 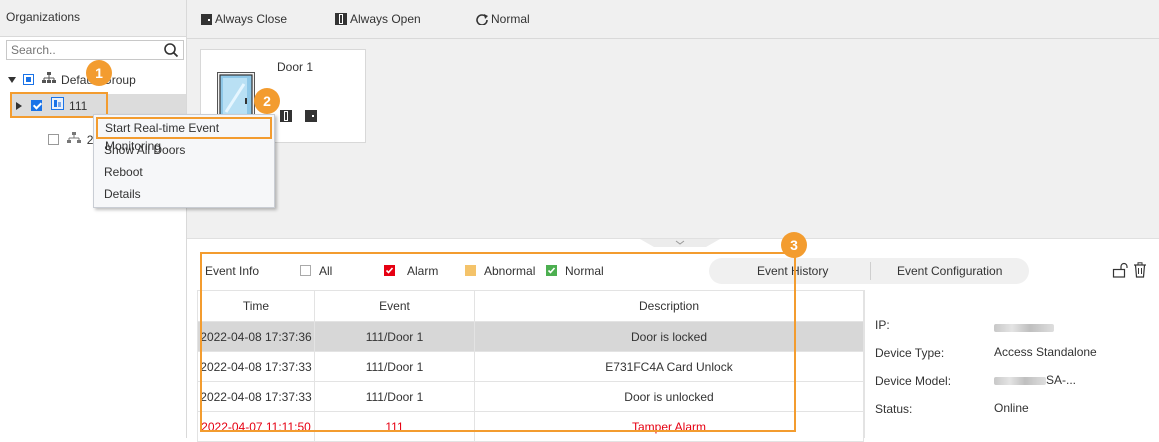 I want to click on search-input, so click(x=86, y=50).